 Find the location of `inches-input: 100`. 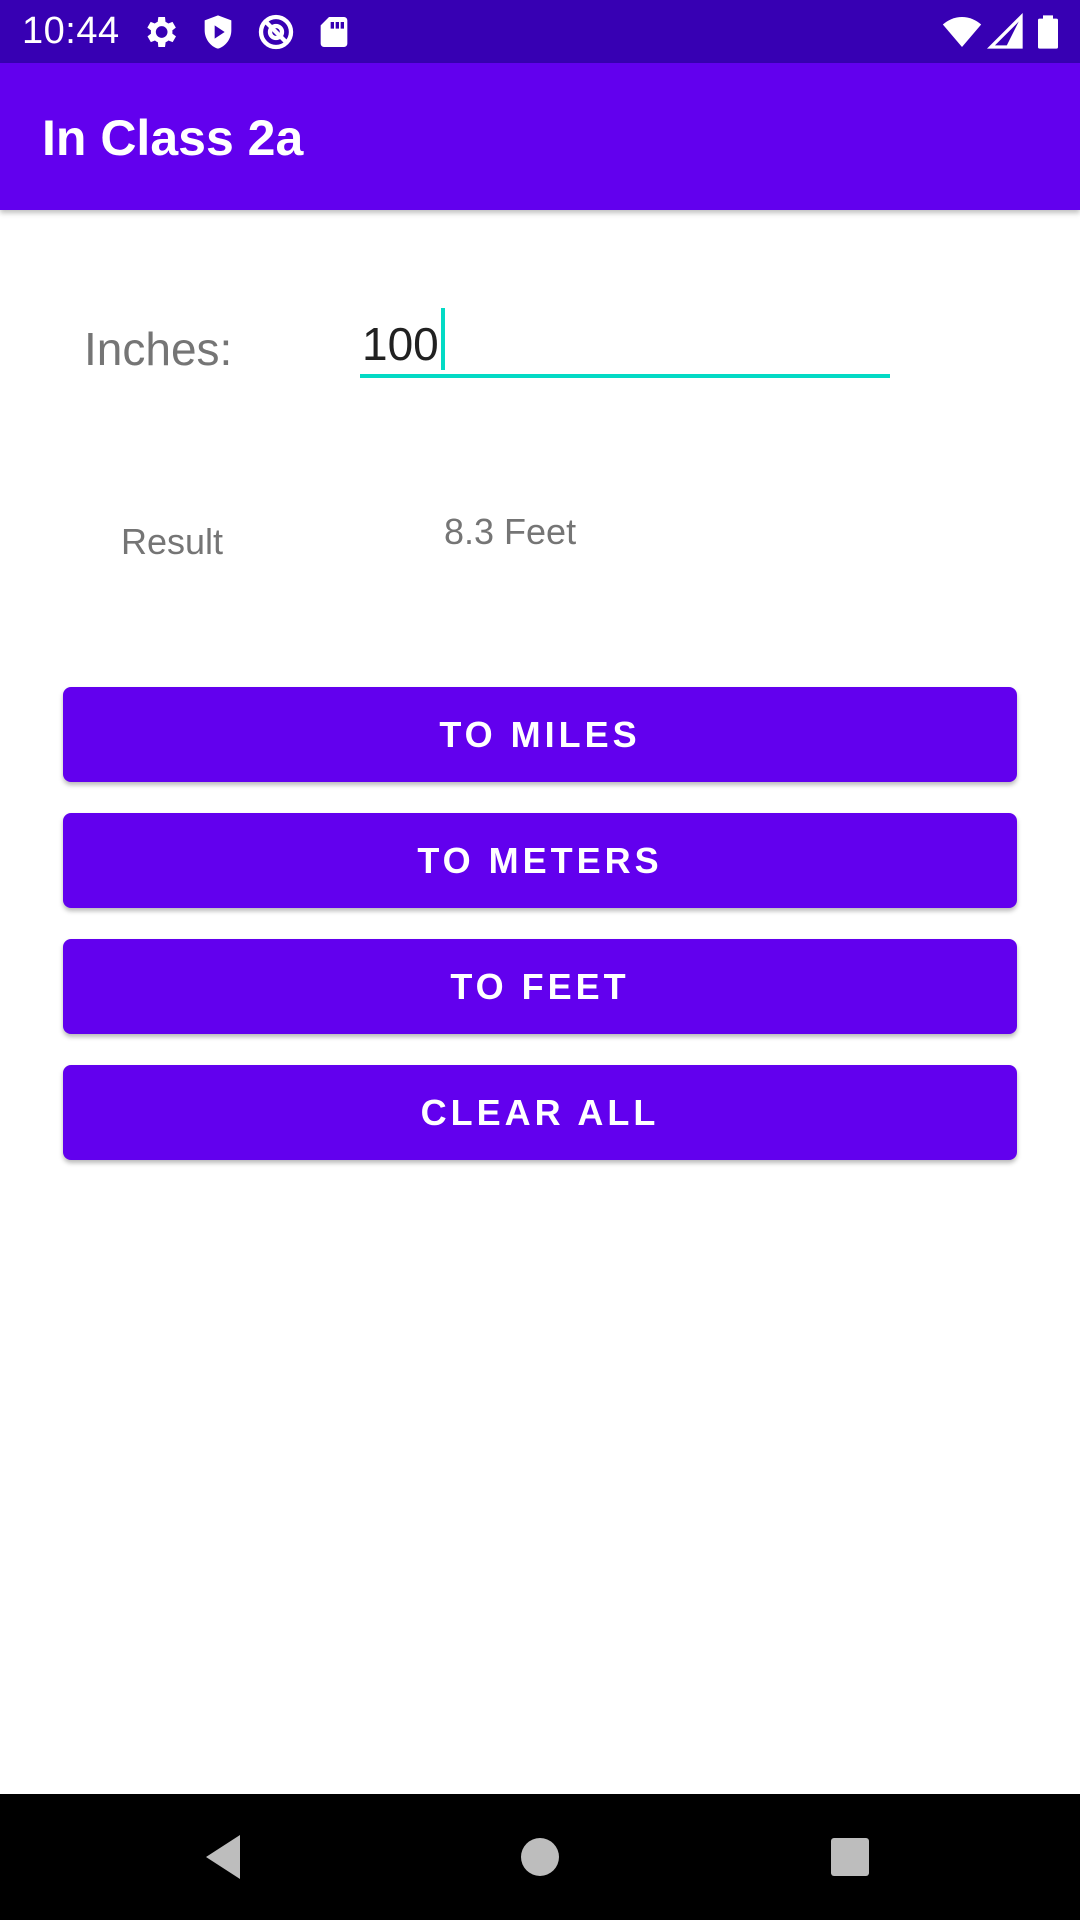

inches-input: 100 is located at coordinates (625, 339).